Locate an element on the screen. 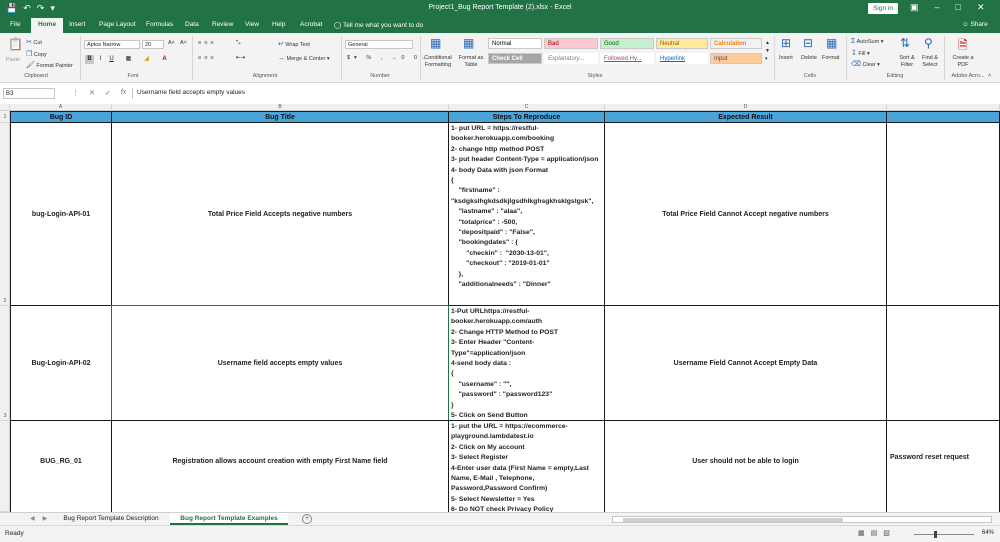 The image size is (1000, 542). zoom-level: 64% is located at coordinates (988, 533).